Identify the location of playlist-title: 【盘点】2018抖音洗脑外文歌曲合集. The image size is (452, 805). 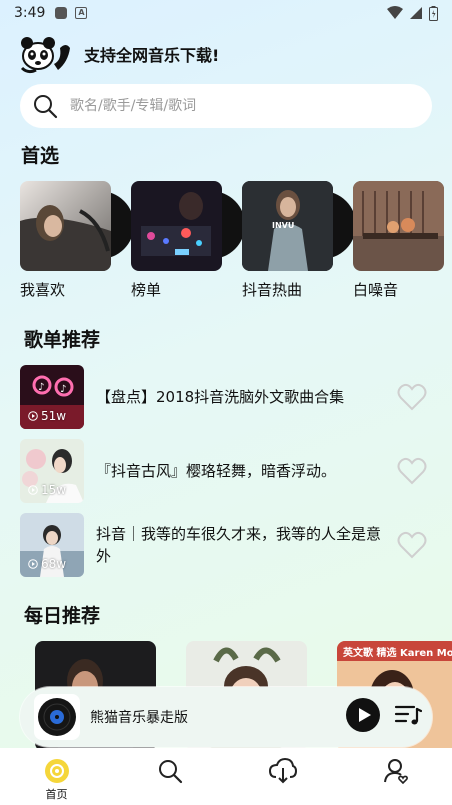
(220, 397).